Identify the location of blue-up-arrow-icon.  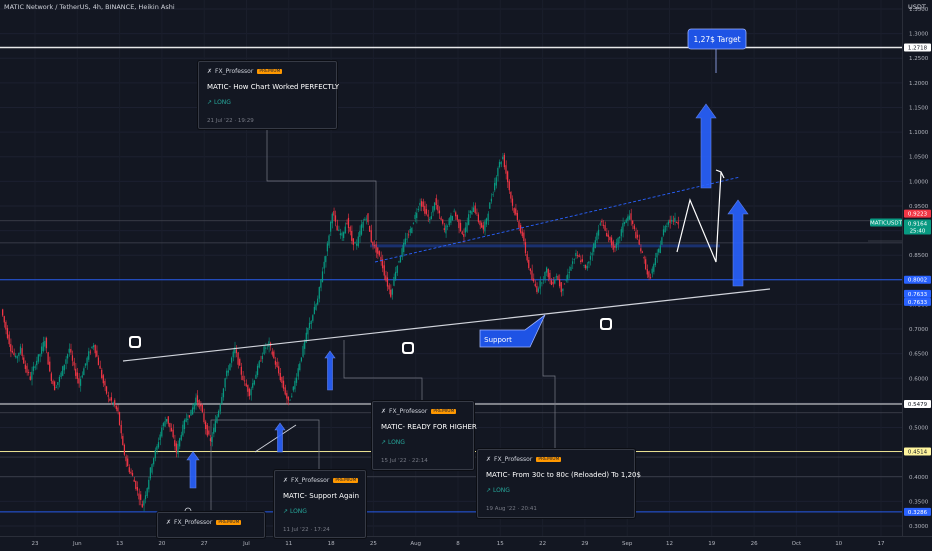
(706, 146).